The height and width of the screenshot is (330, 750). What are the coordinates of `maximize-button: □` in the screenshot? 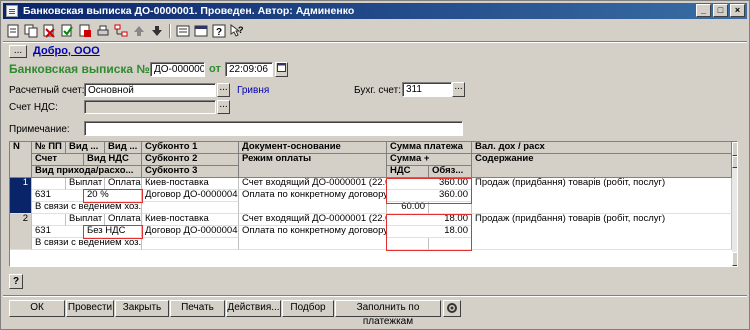 It's located at (720, 10).